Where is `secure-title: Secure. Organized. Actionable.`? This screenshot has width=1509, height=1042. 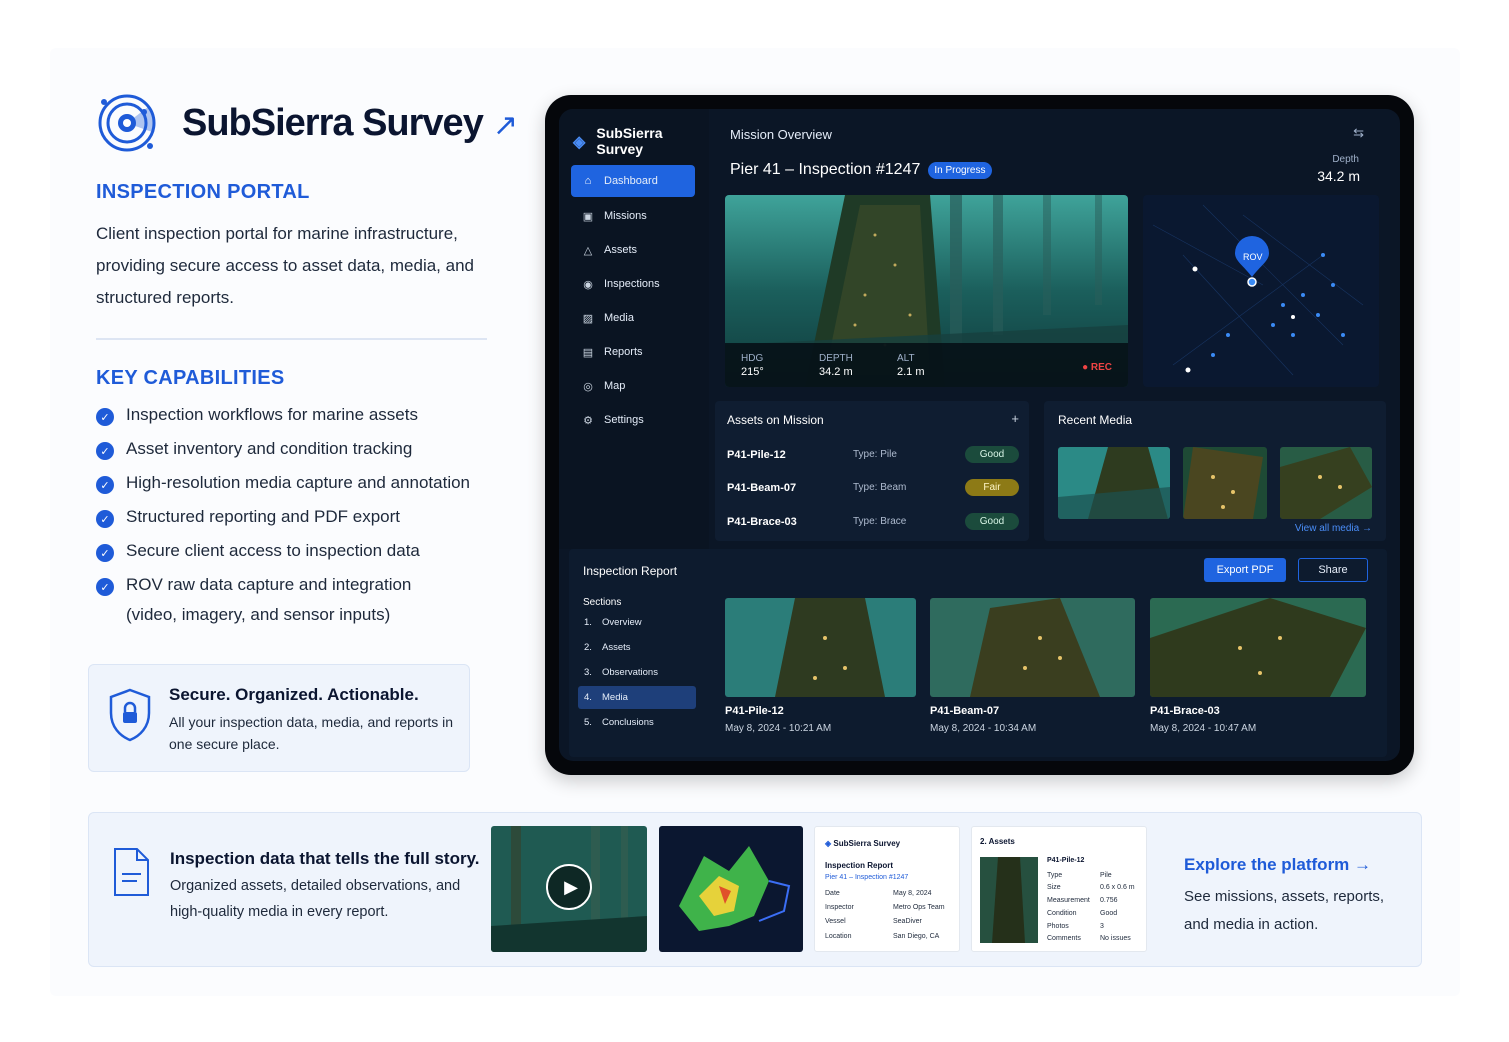
secure-title: Secure. Organized. Actionable. is located at coordinates (294, 694).